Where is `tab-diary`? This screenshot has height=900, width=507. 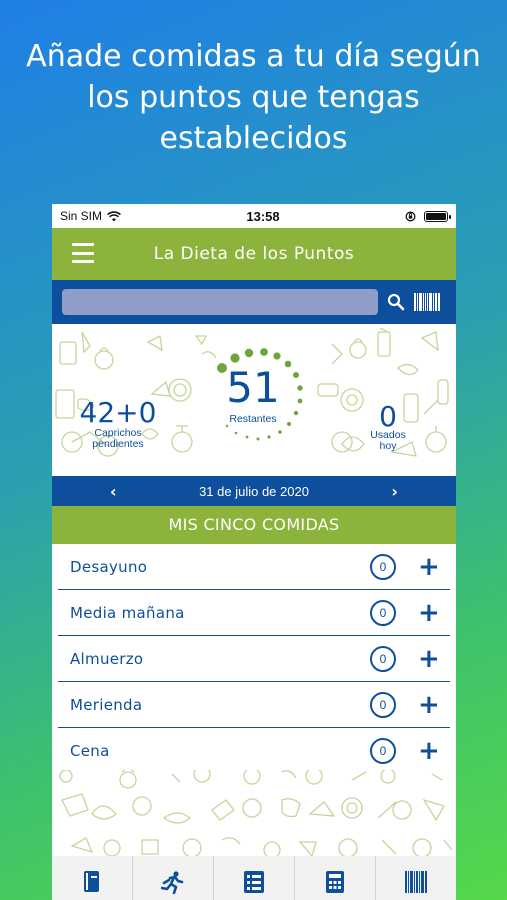
tab-diary is located at coordinates (92, 878).